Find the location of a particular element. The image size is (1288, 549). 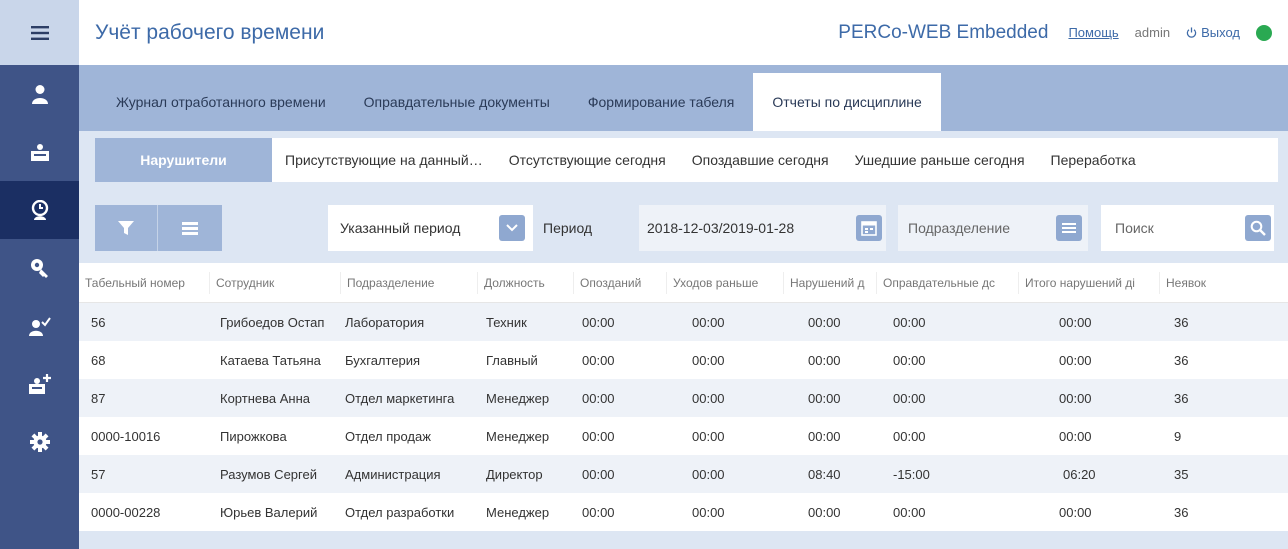

department-field: Подразделение is located at coordinates (993, 228).